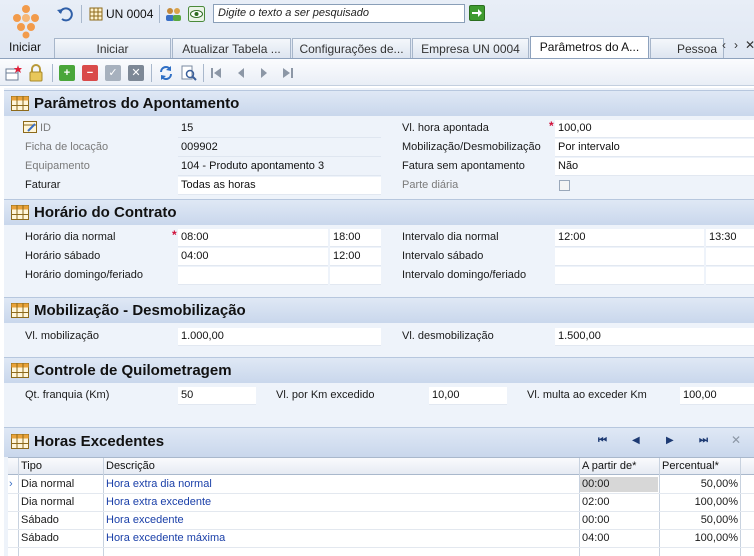 The image size is (754, 556). I want to click on vl-desmobilizacao-input: 1.500,00, so click(654, 337).